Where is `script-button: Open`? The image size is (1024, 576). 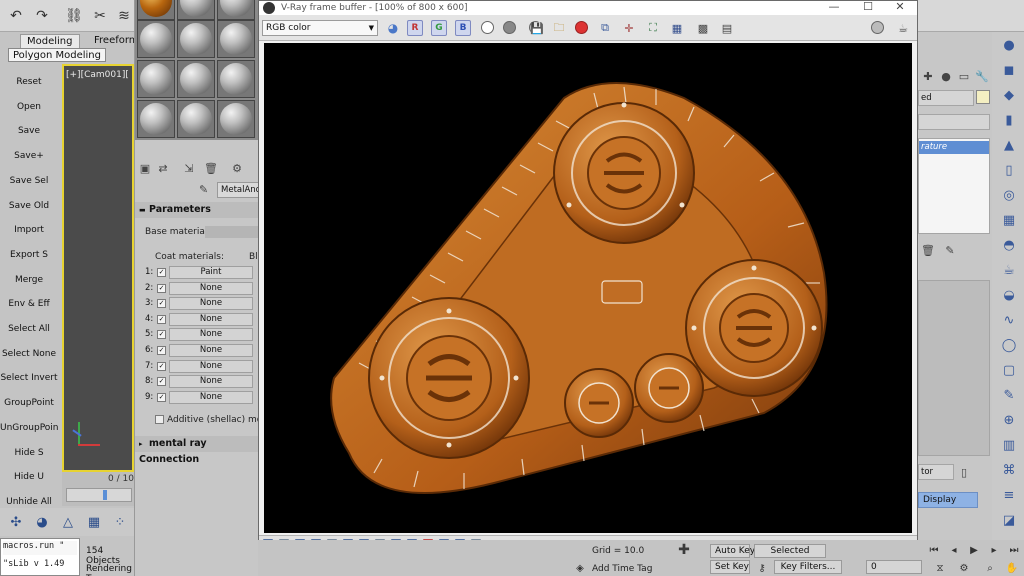
script-button: Open is located at coordinates (29, 107).